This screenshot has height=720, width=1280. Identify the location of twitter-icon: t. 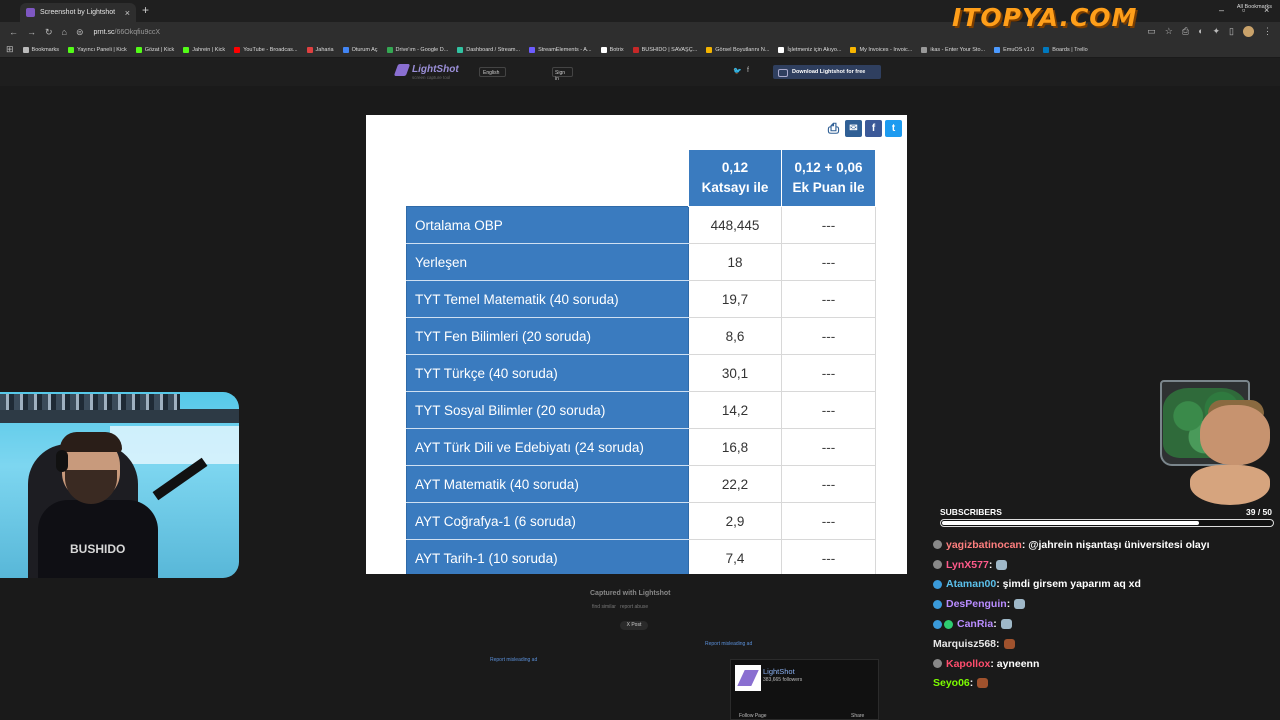
(893, 128).